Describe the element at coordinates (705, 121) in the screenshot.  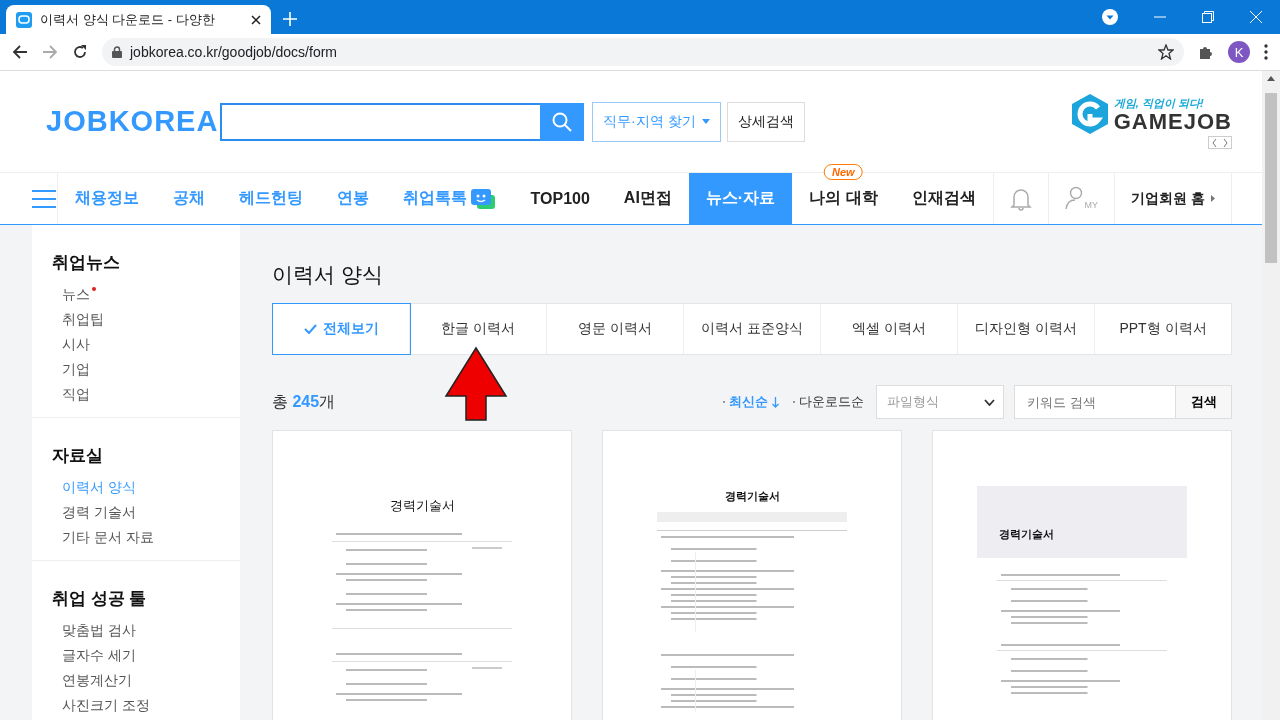
I see `caret-icon` at that location.